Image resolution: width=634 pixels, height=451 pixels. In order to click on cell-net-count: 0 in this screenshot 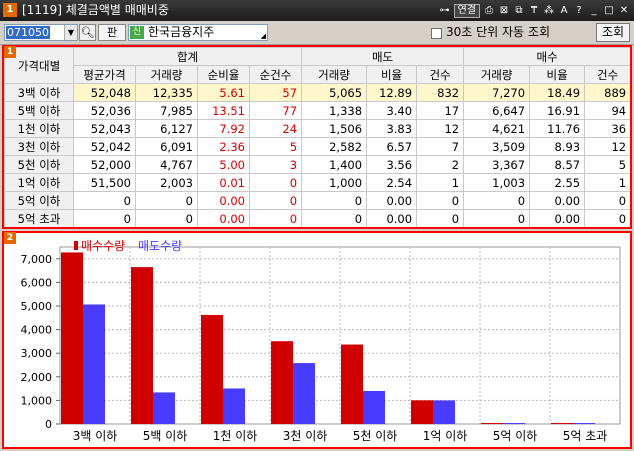, I will do `click(275, 182)`.